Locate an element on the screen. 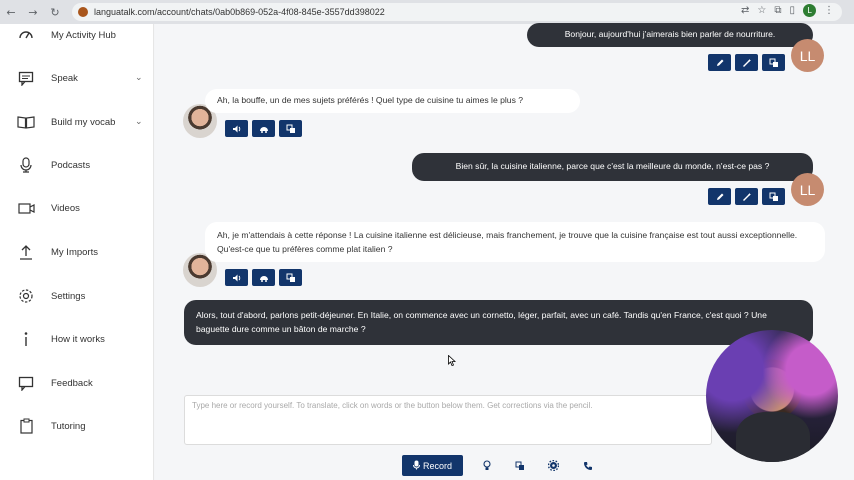  lightbulb-icon is located at coordinates (487, 465).